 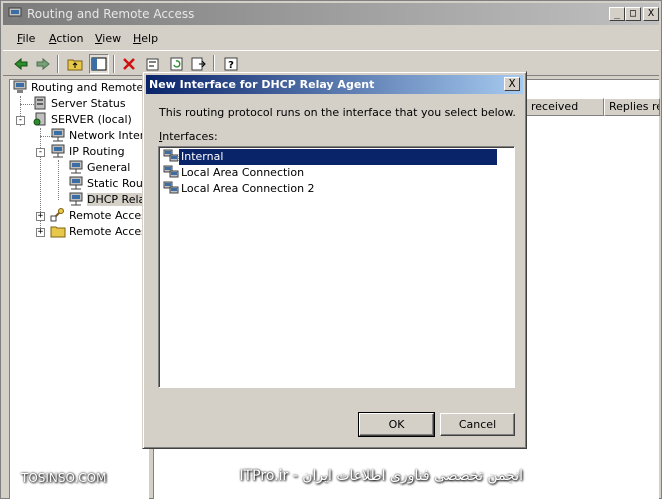 I want to click on interfaces-label: Interfaces:, so click(x=188, y=136).